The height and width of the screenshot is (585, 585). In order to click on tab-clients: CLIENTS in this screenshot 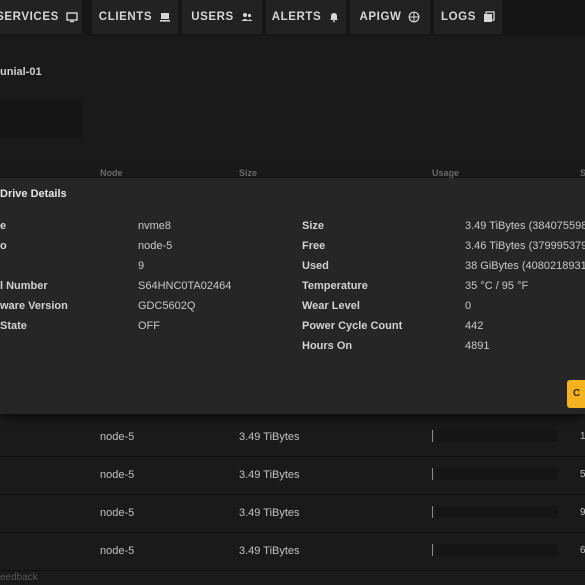, I will do `click(135, 17)`.